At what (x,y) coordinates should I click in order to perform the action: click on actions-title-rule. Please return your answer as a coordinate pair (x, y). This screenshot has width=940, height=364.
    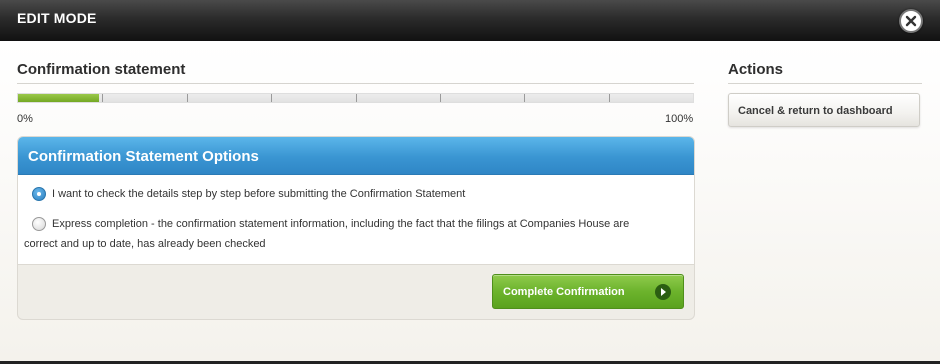
    Looking at the image, I should click on (825, 83).